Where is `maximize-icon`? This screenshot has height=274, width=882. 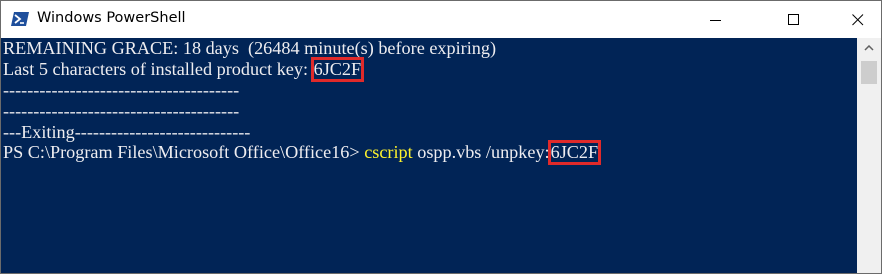 maximize-icon is located at coordinates (793, 19).